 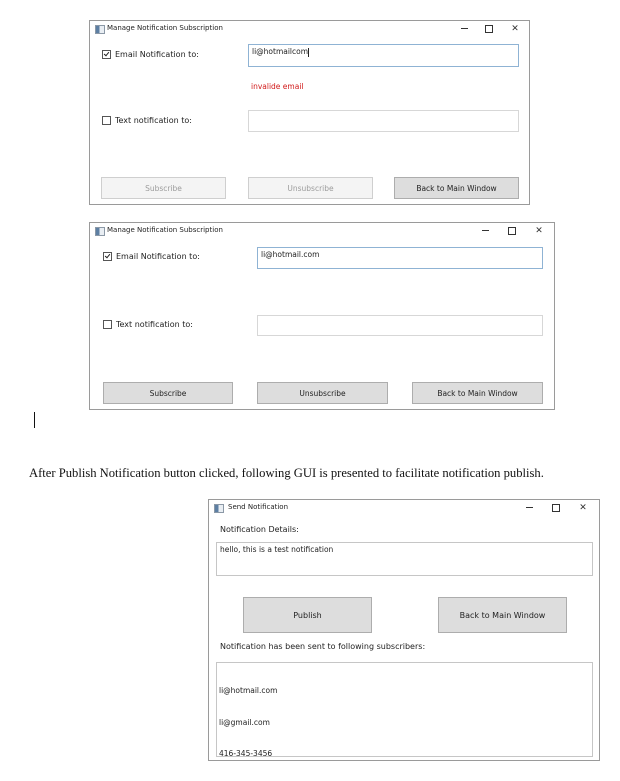 What do you see at coordinates (34, 420) in the screenshot?
I see `text-cursor` at bounding box center [34, 420].